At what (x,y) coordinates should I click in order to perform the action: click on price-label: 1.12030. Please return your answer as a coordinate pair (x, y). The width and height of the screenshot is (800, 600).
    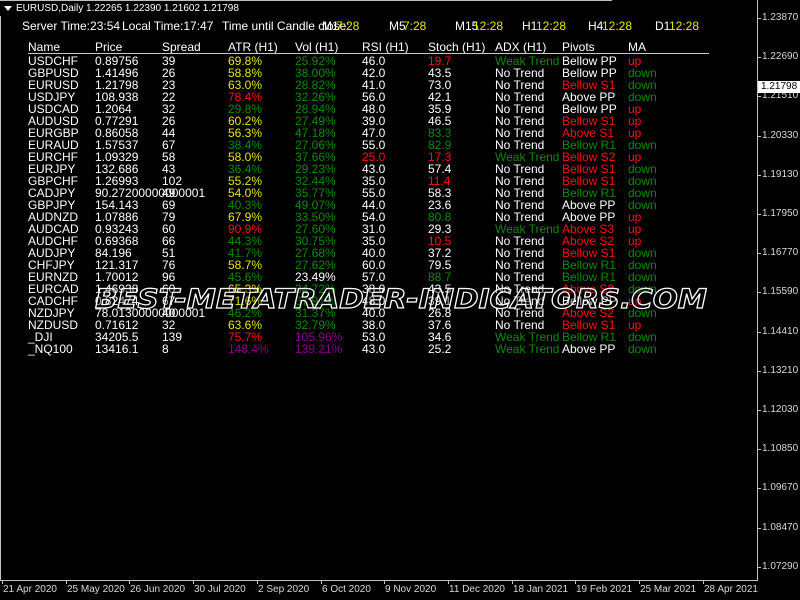
    Looking at the image, I should click on (780, 409).